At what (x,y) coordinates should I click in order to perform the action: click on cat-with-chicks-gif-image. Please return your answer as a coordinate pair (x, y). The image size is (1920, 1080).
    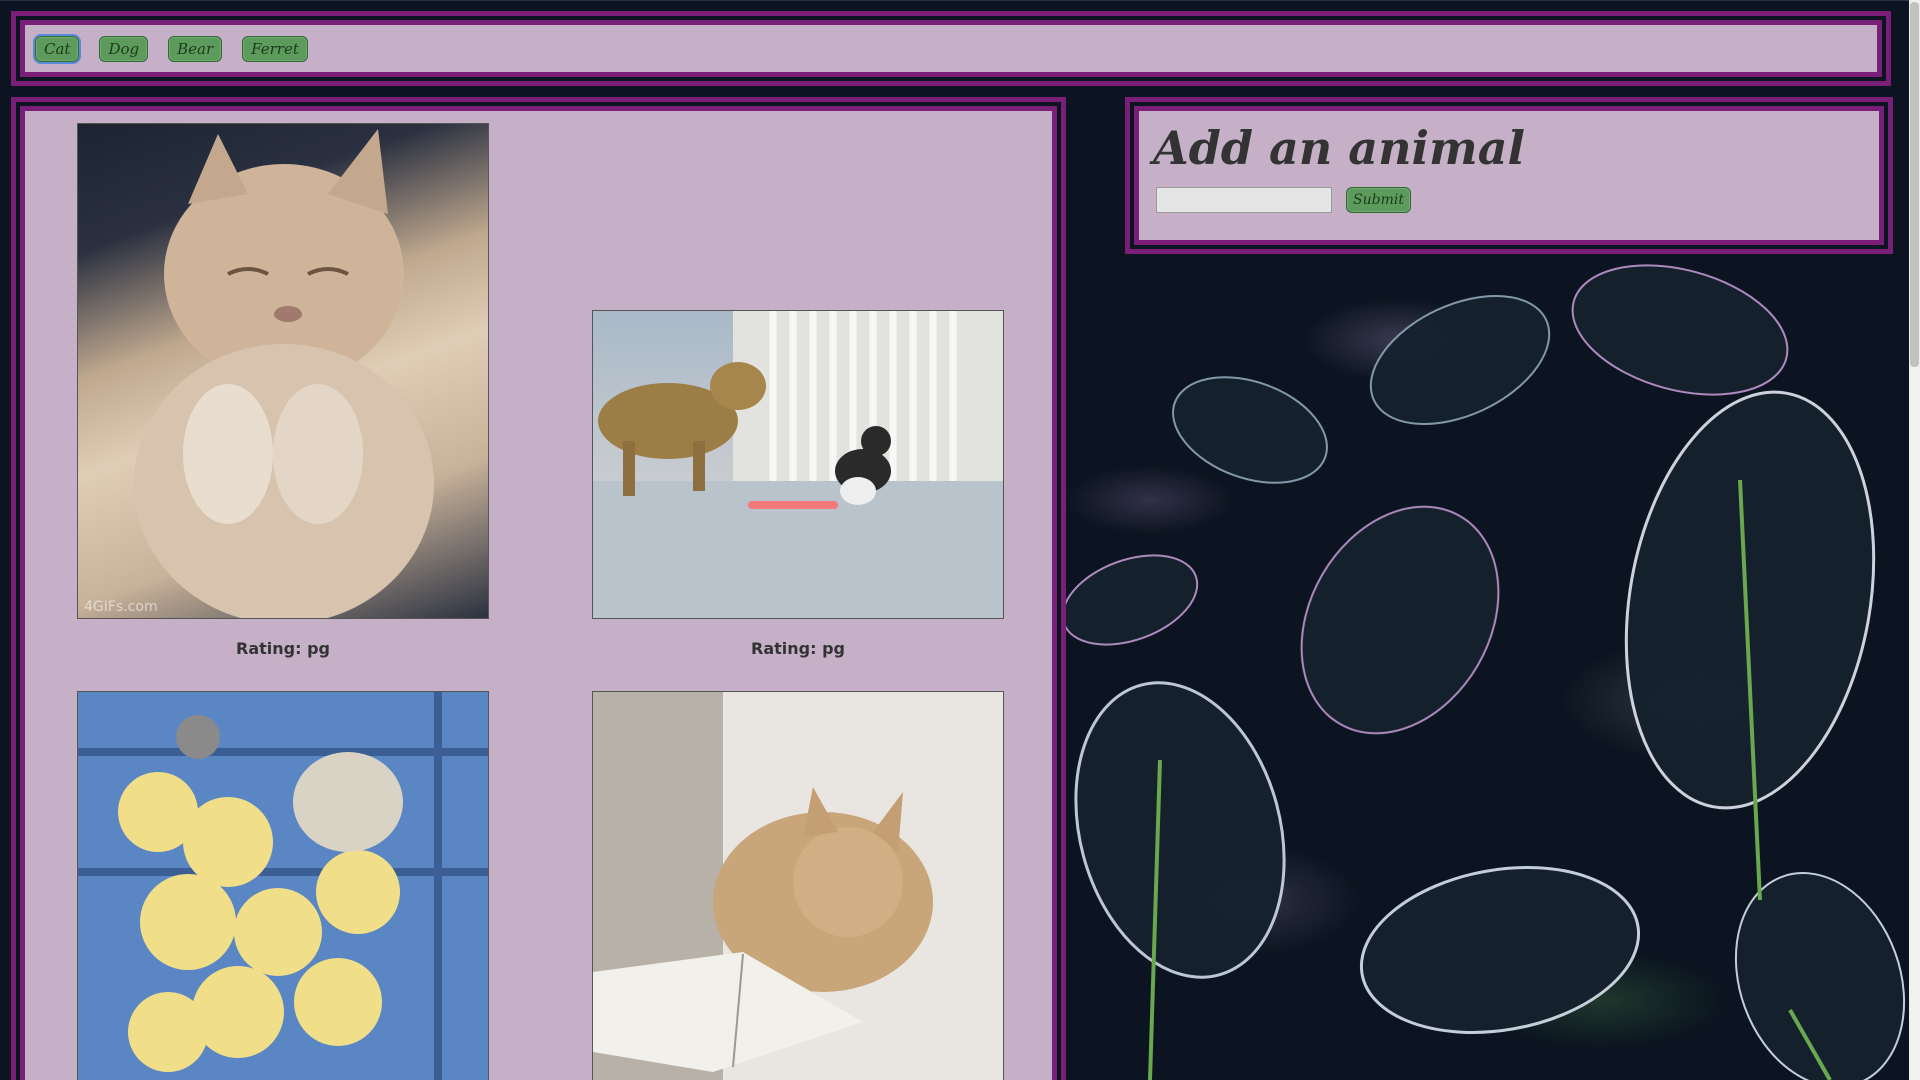
    Looking at the image, I should click on (283, 885).